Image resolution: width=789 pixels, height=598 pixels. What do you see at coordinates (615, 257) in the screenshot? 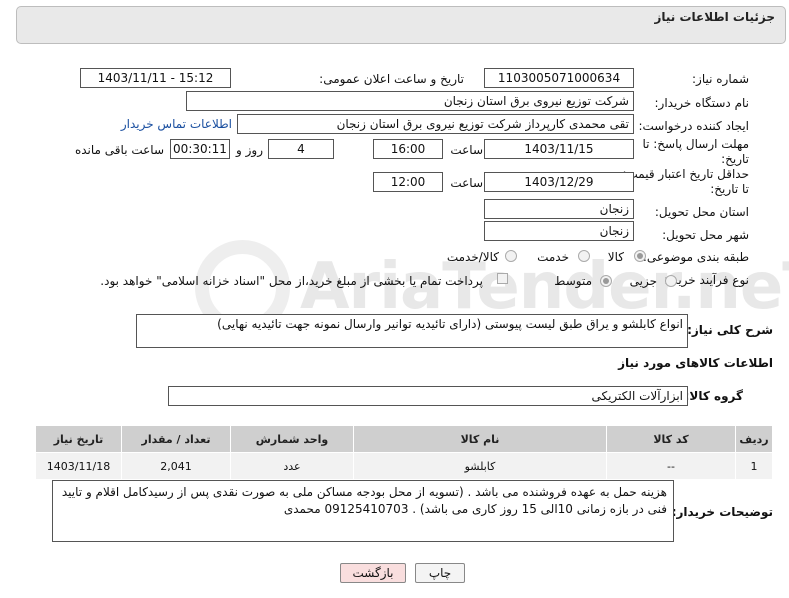
I see `category-option-goods: کالا` at bounding box center [615, 257].